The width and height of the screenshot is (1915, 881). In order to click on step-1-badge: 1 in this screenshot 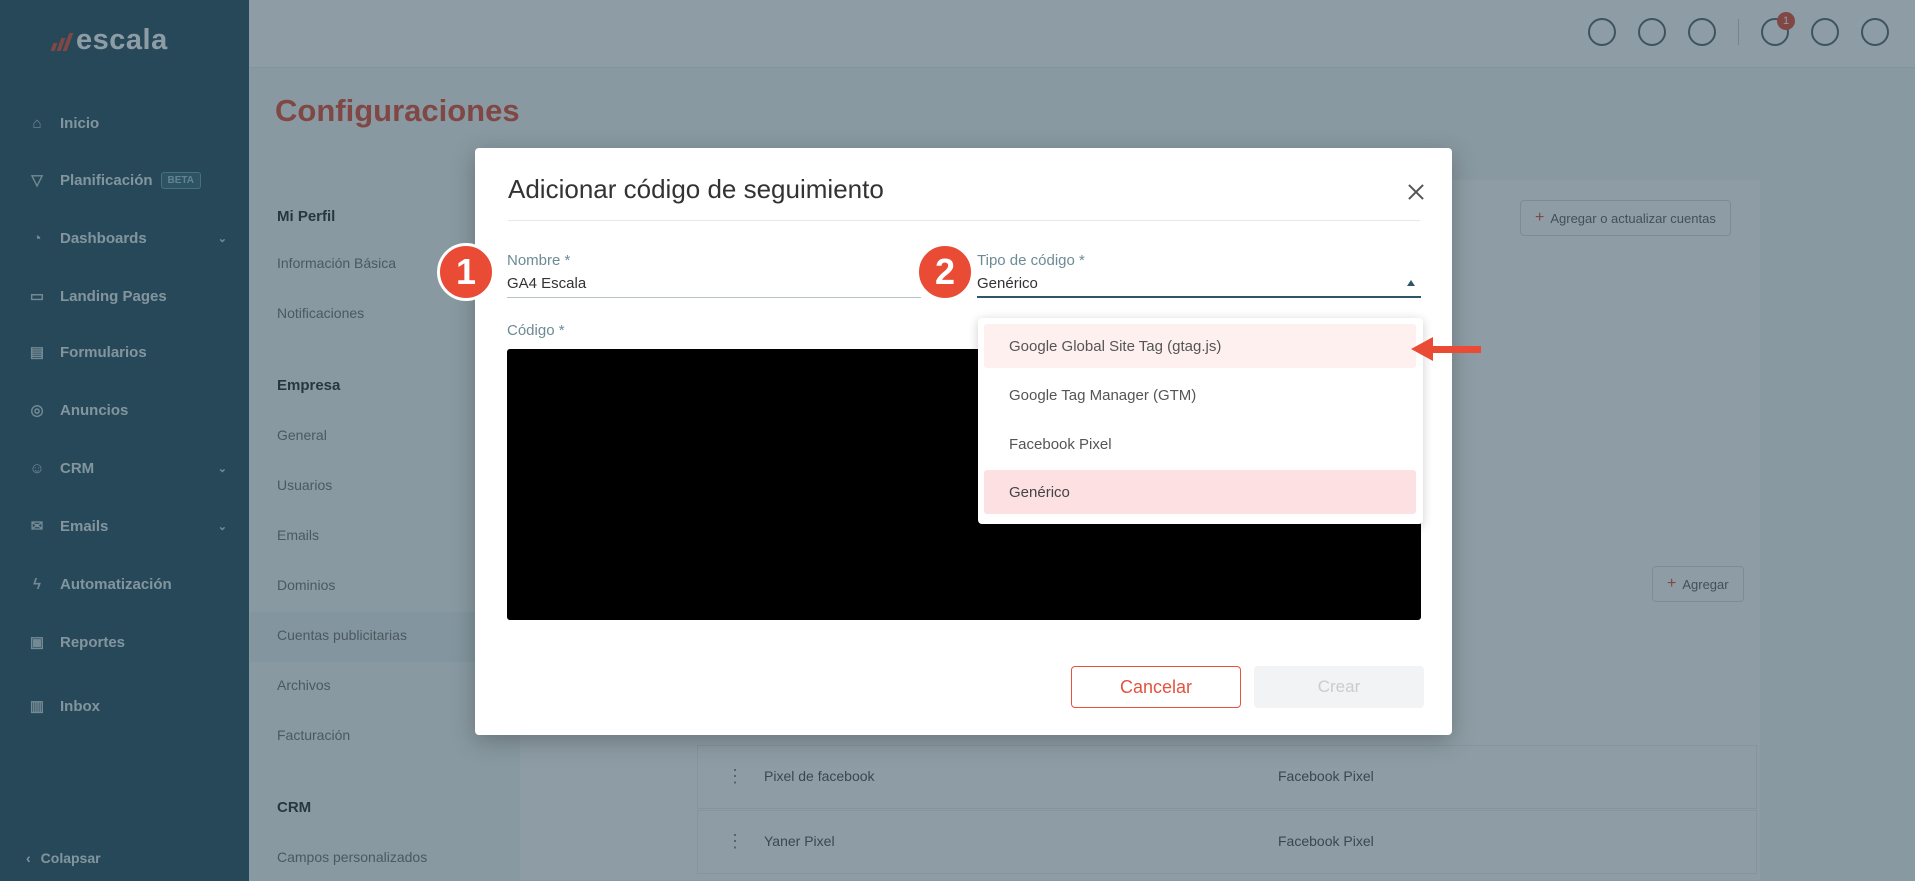, I will do `click(466, 272)`.